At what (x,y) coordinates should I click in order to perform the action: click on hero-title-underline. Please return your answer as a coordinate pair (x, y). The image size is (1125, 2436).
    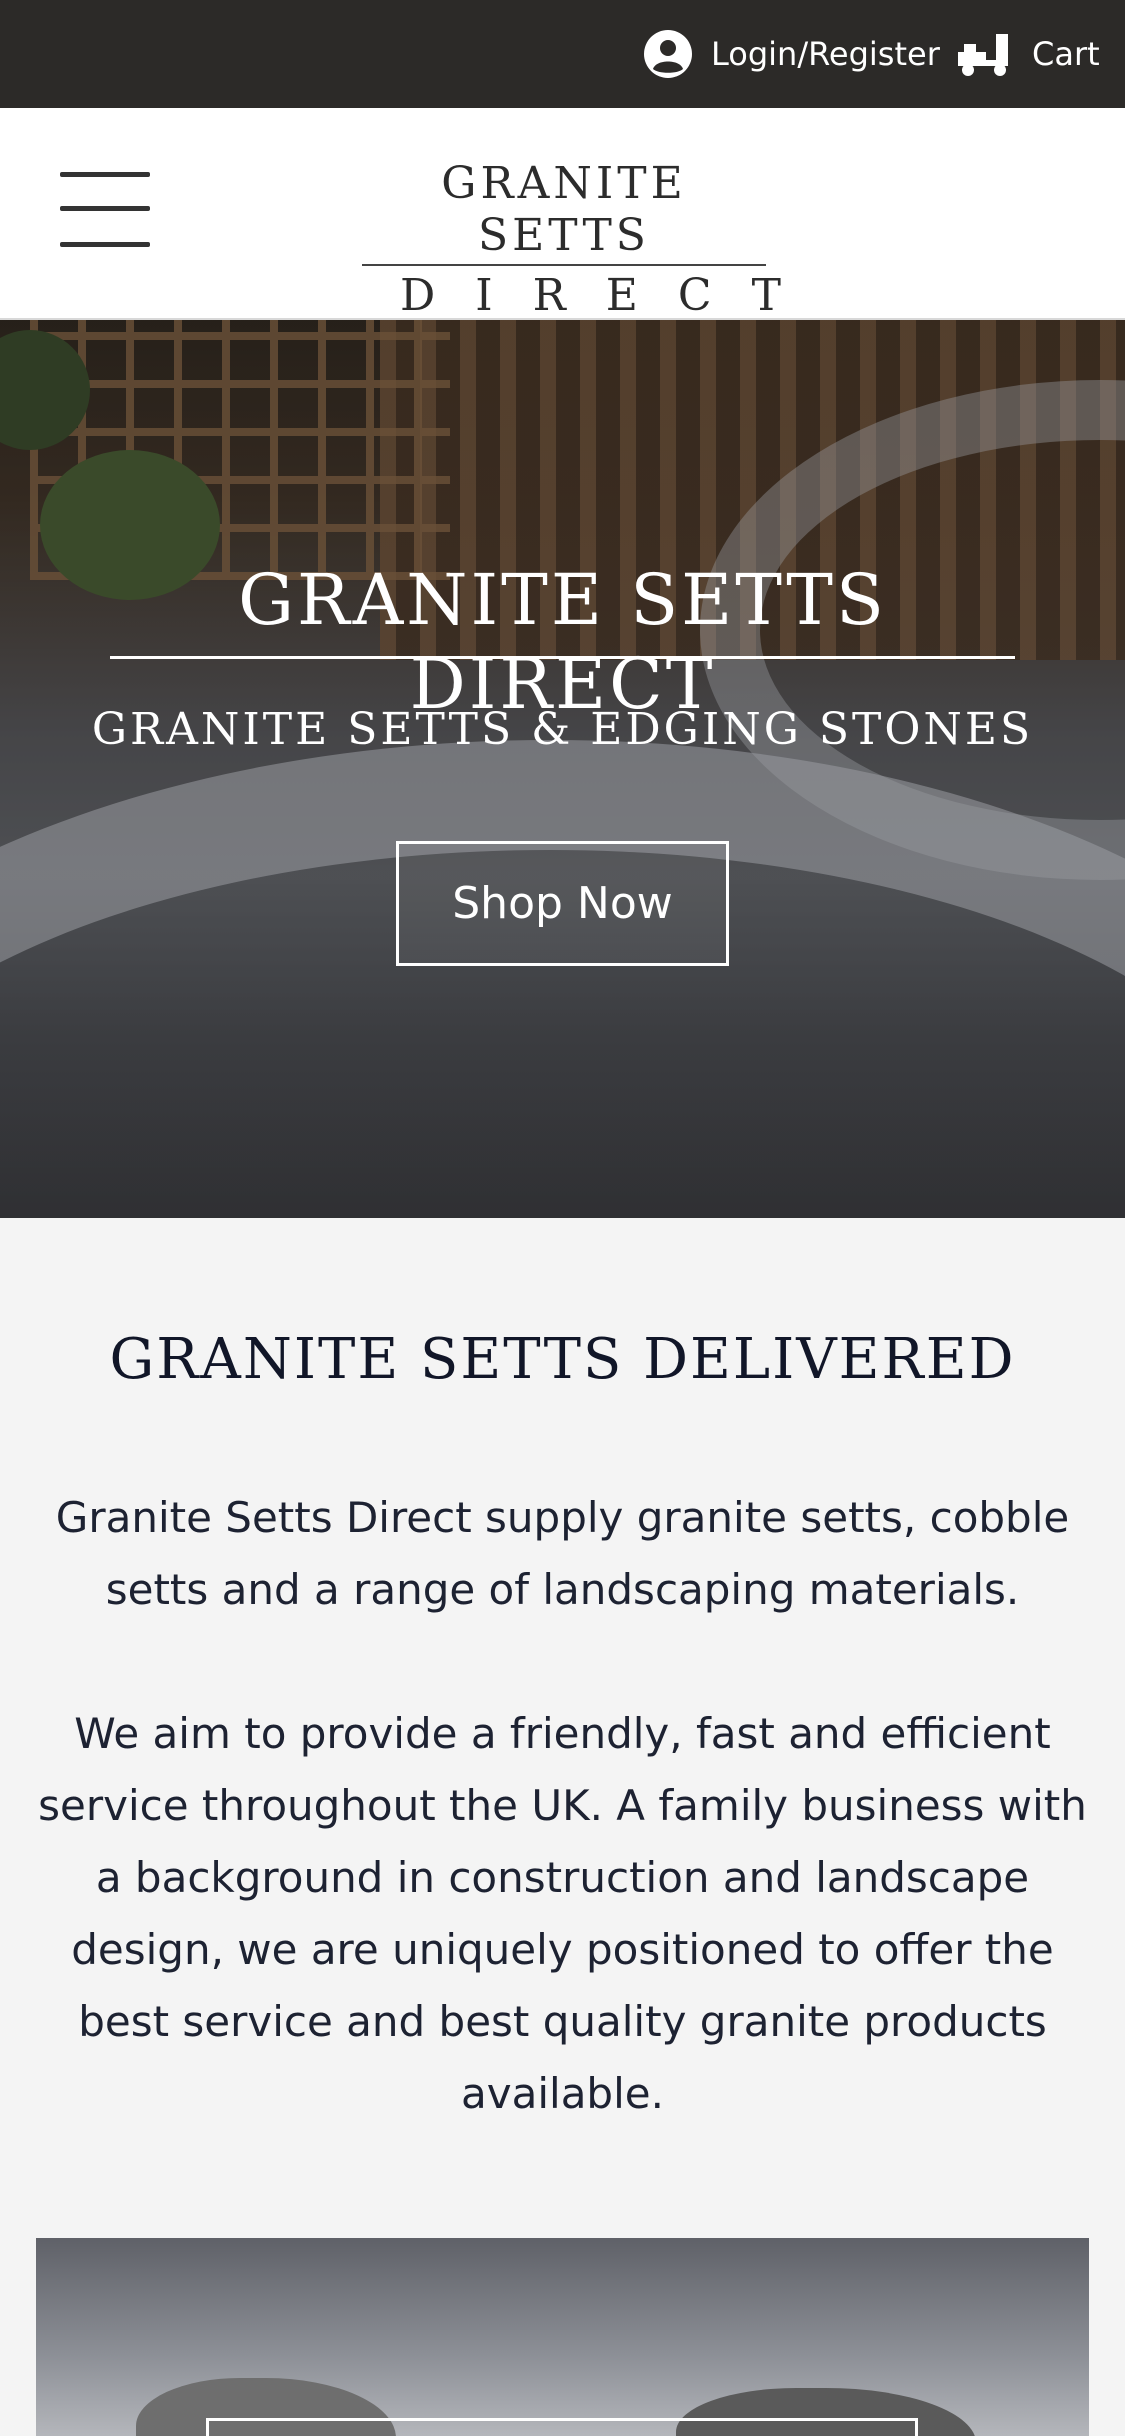
    Looking at the image, I should click on (562, 657).